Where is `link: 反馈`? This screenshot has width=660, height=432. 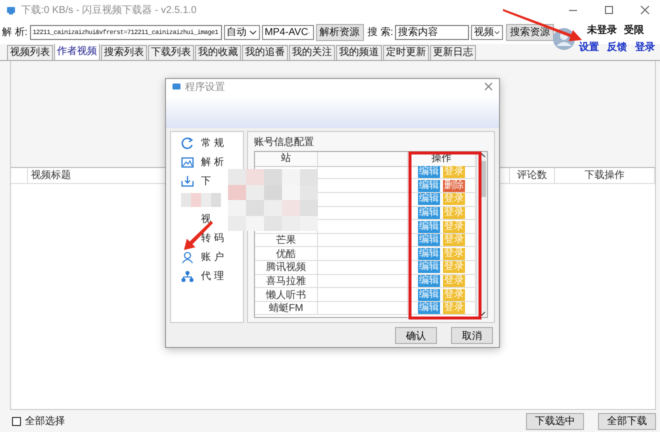 link: 反馈 is located at coordinates (617, 47).